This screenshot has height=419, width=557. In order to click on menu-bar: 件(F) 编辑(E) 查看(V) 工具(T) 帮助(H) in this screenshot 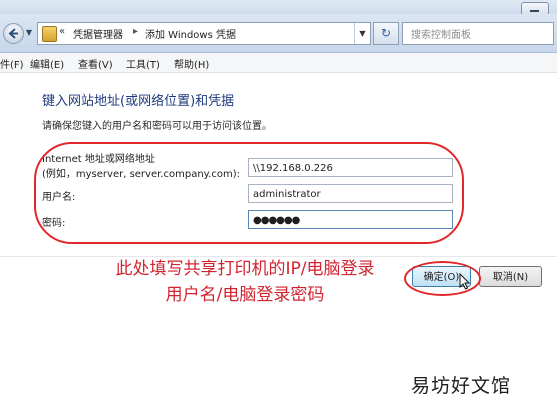, I will do `click(278, 63)`.